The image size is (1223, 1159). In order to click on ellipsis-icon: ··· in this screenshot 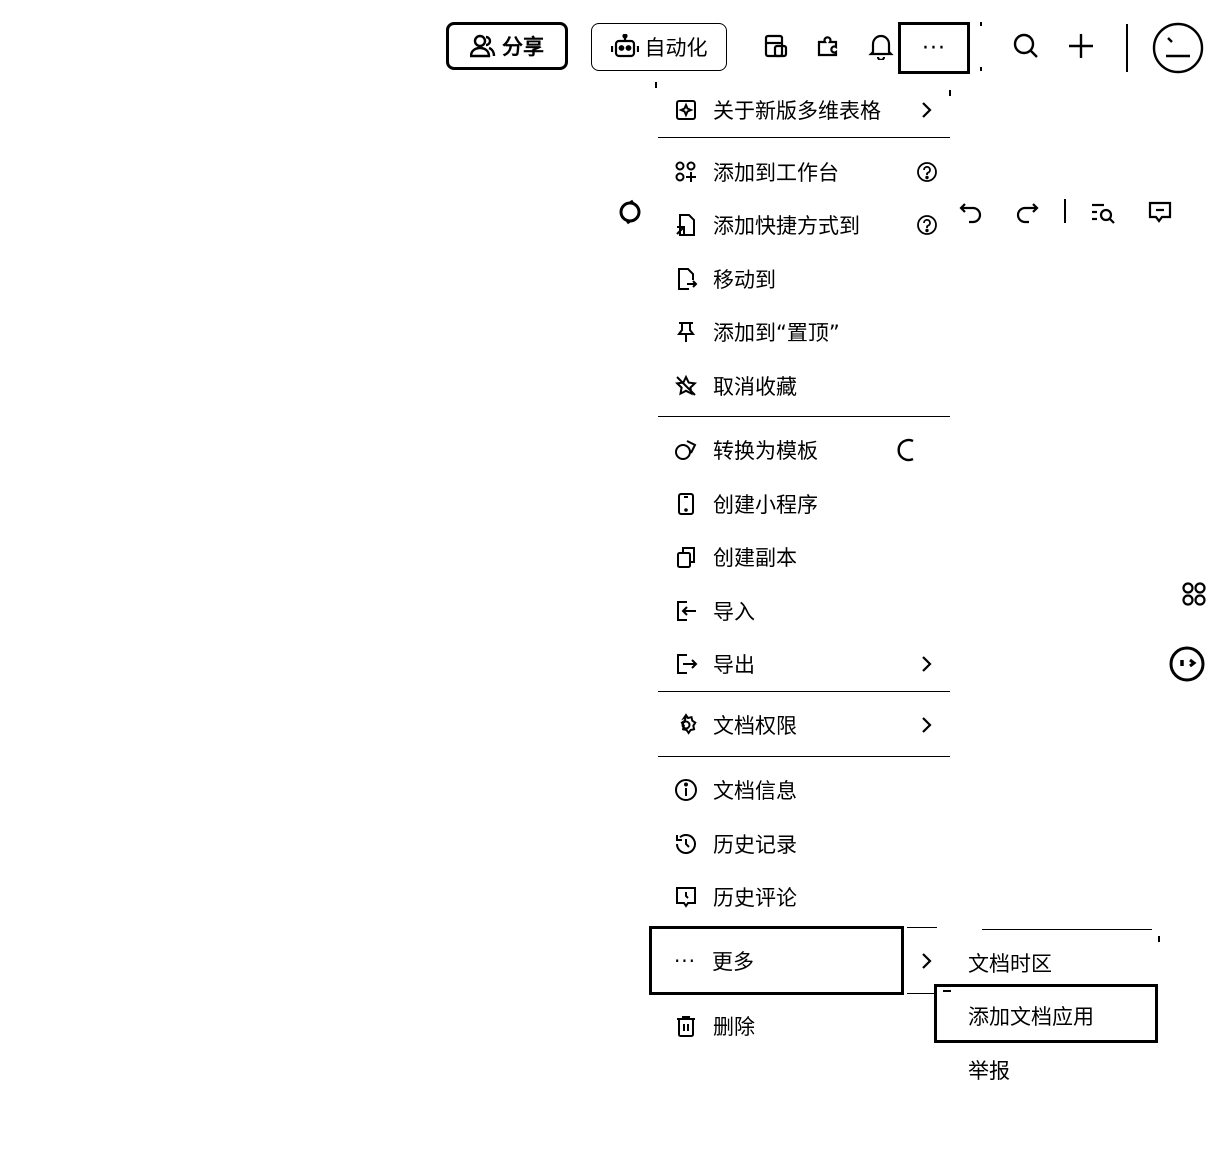, I will do `click(685, 960)`.